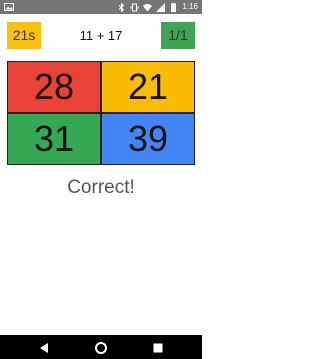  I want to click on signal-icon, so click(161, 7).